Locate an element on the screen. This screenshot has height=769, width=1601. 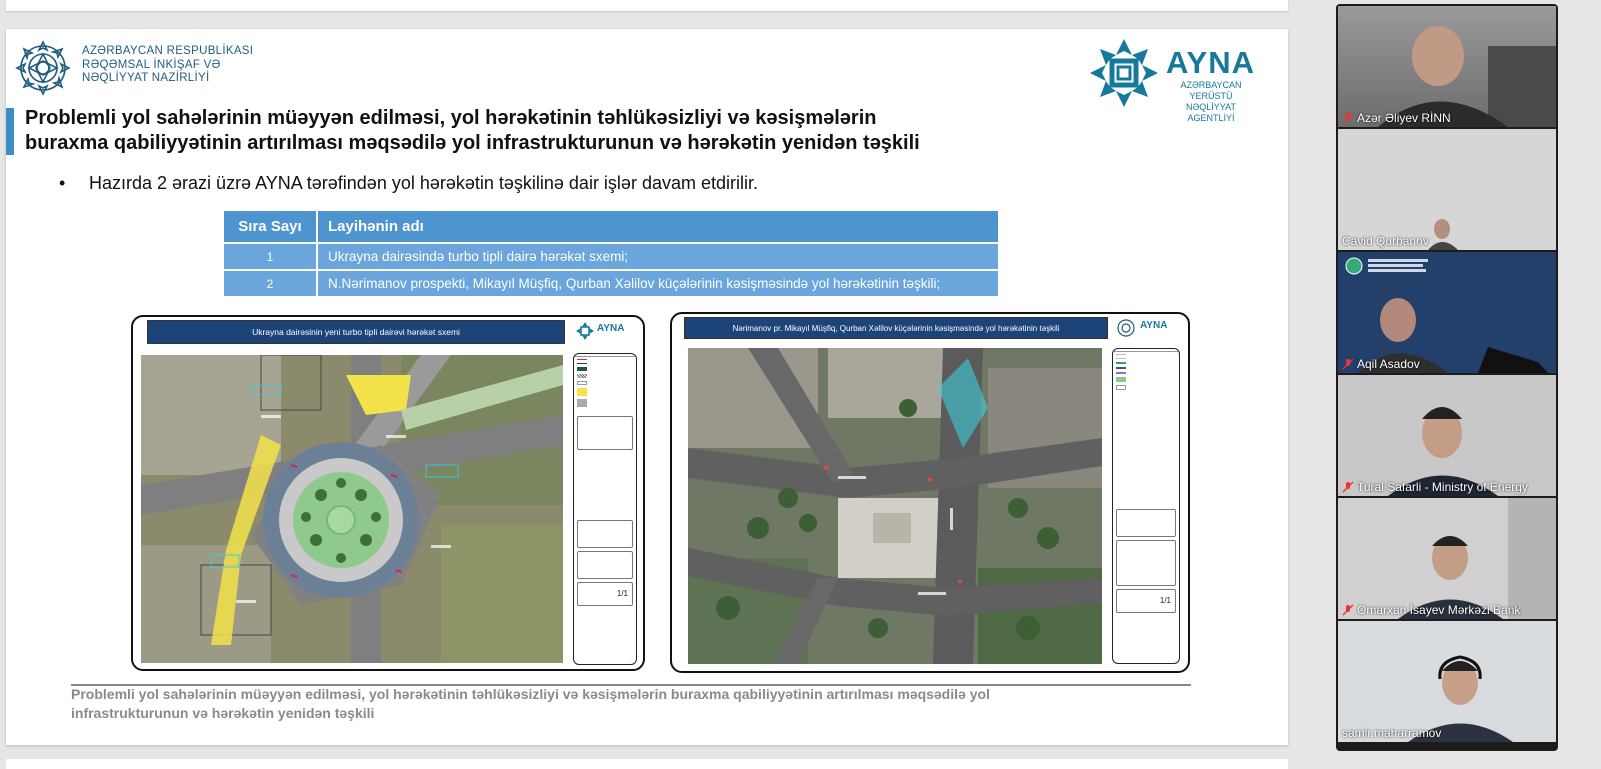
participant-tile: Tural Safarli - Ministry of Energy is located at coordinates (1447, 435).